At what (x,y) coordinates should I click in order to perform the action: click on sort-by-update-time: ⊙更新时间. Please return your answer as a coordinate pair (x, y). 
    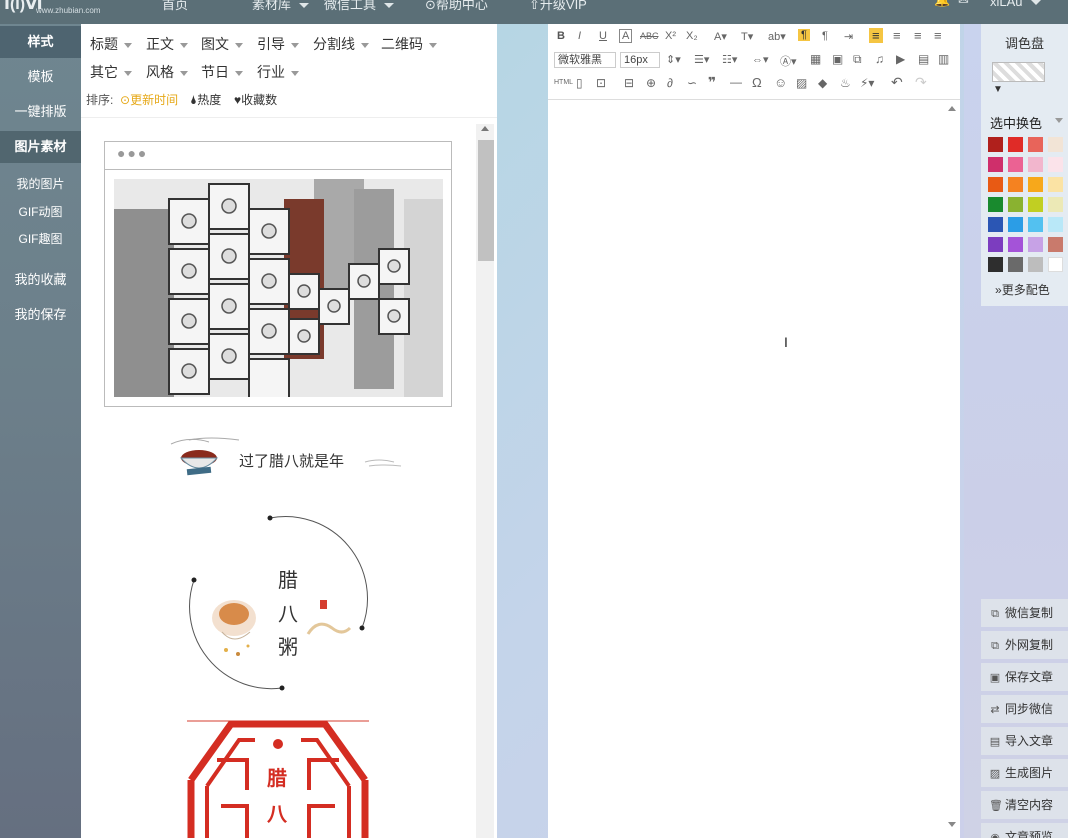
    Looking at the image, I should click on (149, 99).